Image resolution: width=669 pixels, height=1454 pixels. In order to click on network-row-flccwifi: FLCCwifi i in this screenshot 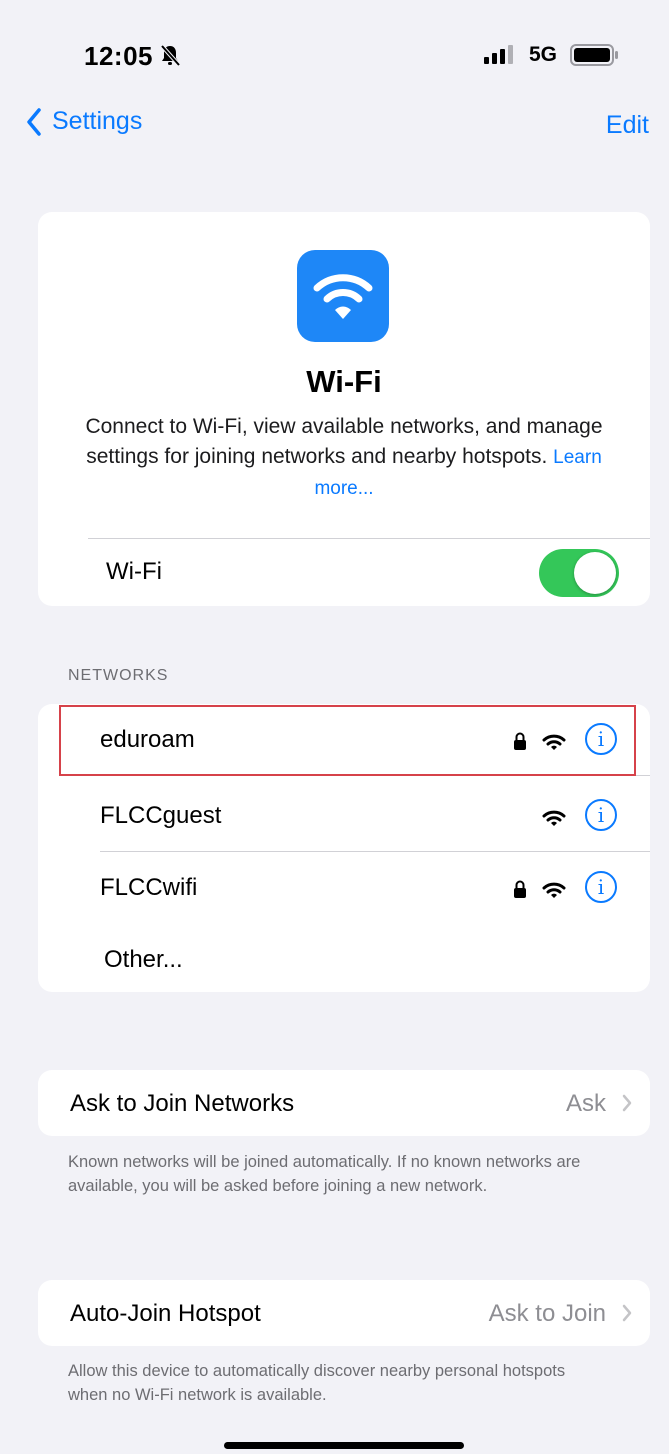, I will do `click(344, 888)`.